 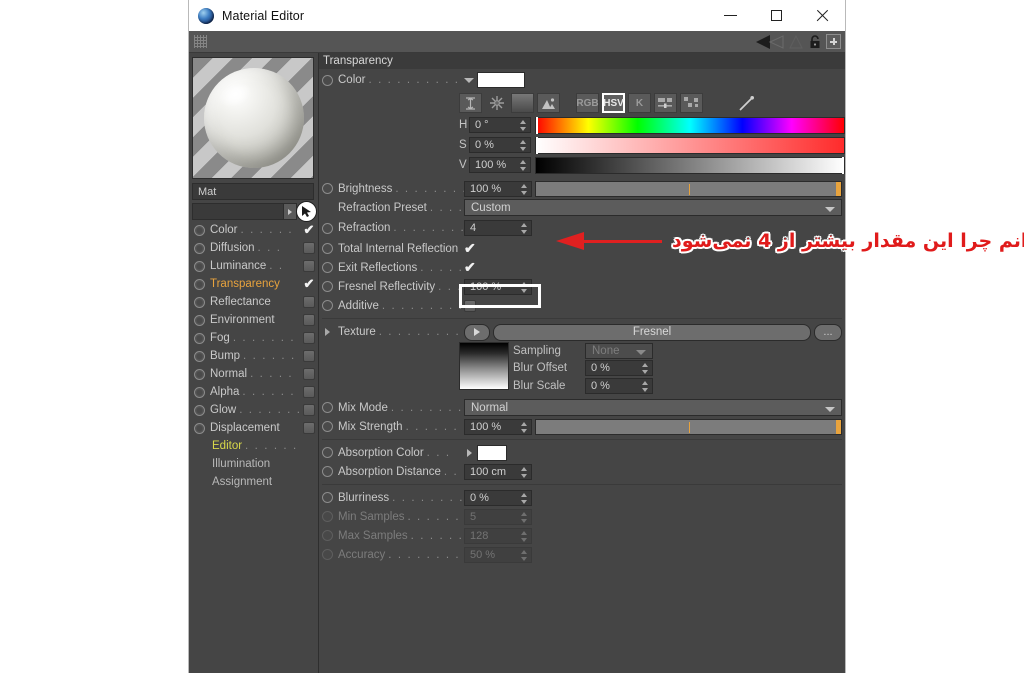 I want to click on fresnel-gradient-preview, so click(x=484, y=366).